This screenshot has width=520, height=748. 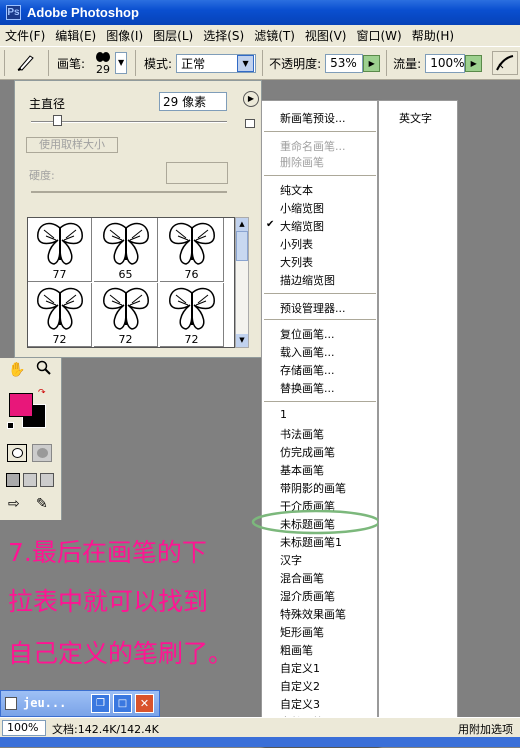 What do you see at coordinates (433, 35) in the screenshot?
I see `menu-item-8: 帮助(H)` at bounding box center [433, 35].